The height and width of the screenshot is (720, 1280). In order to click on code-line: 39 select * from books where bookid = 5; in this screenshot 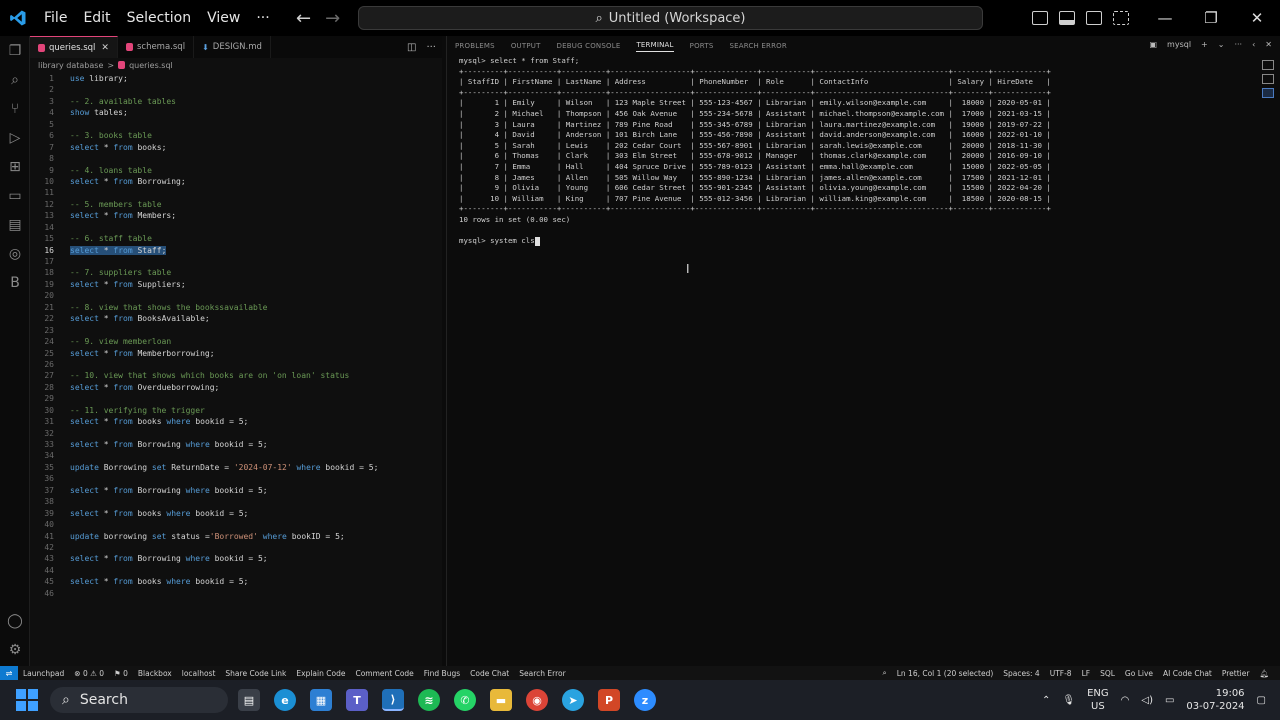, I will do `click(236, 513)`.